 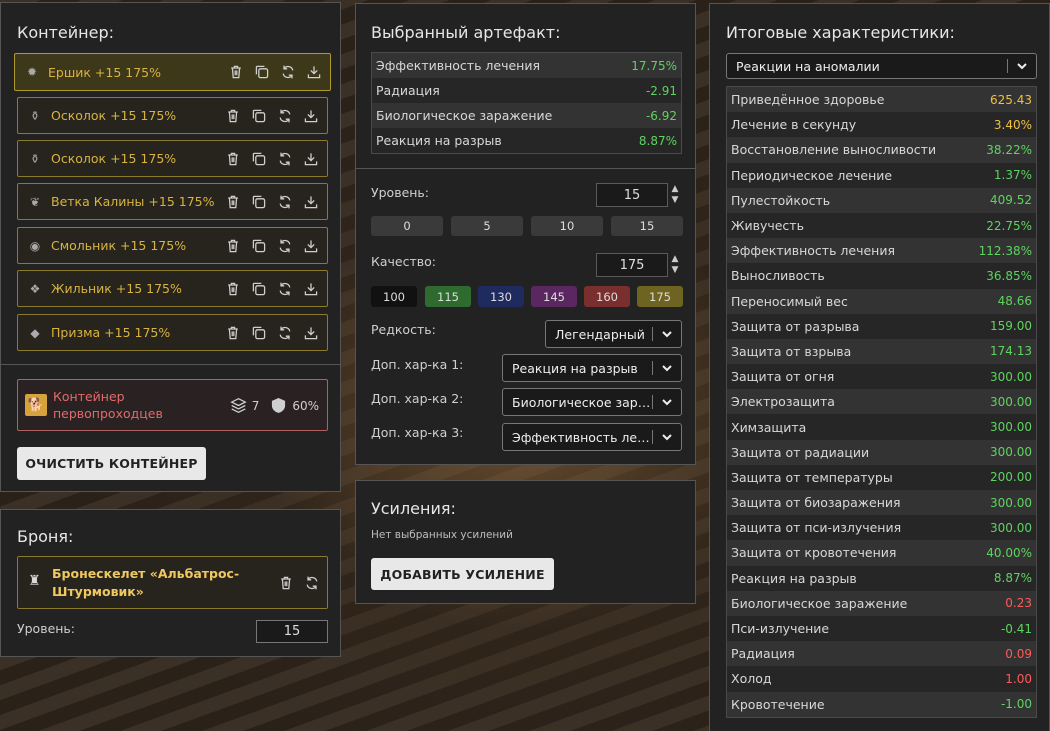 What do you see at coordinates (255, 405) in the screenshot?
I see `container-slots: 7` at bounding box center [255, 405].